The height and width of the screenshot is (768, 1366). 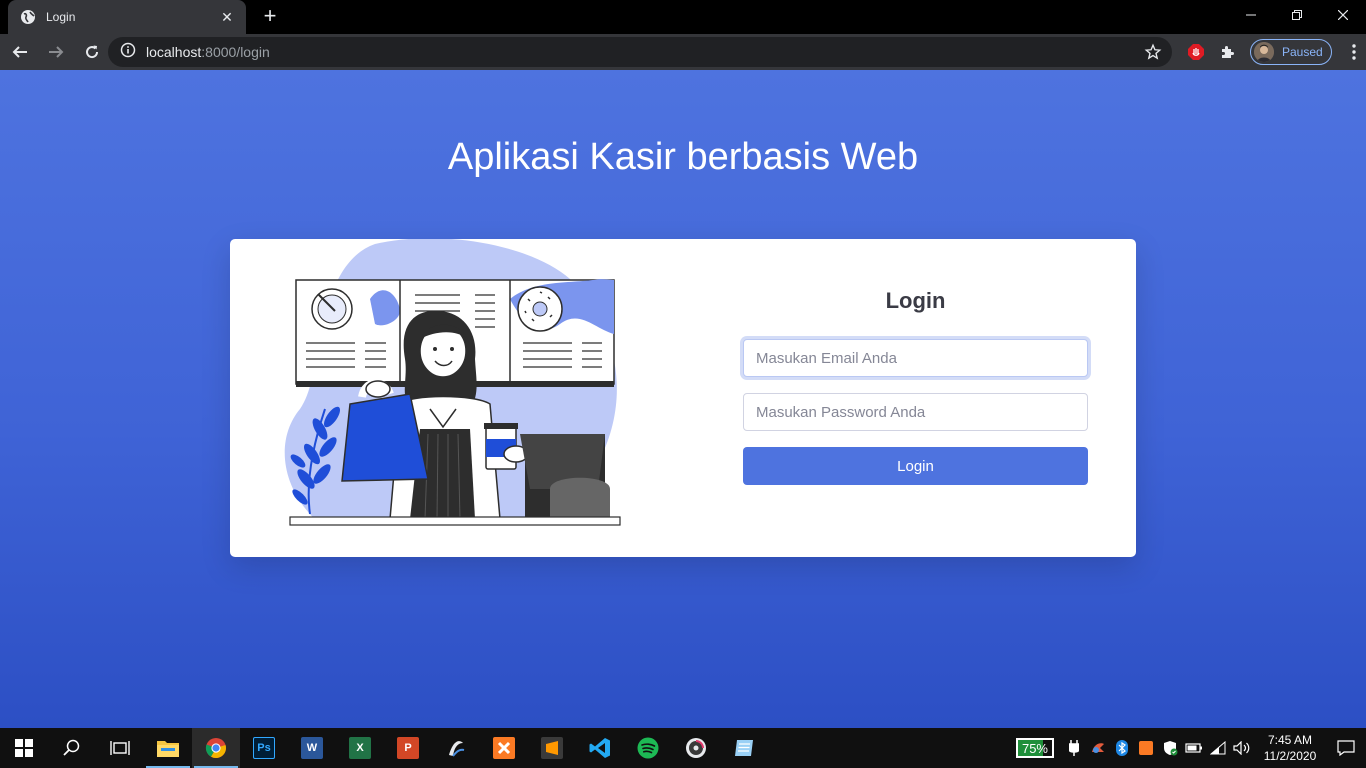 I want to click on close-window-icon, so click(x=1343, y=15).